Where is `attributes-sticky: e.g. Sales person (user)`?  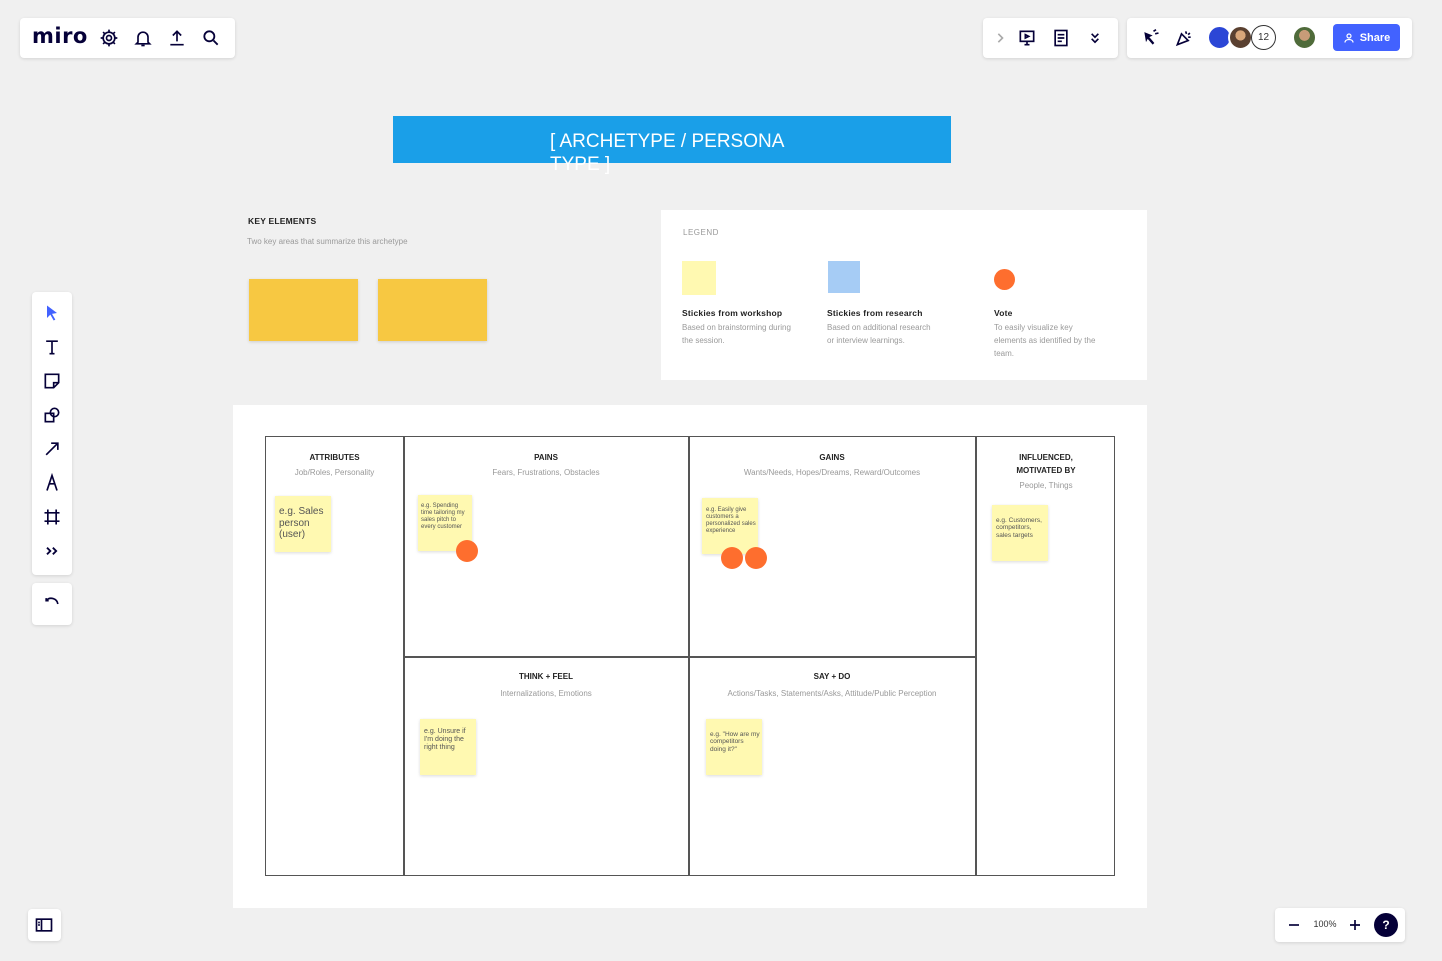
attributes-sticky: e.g. Sales person (user) is located at coordinates (303, 524).